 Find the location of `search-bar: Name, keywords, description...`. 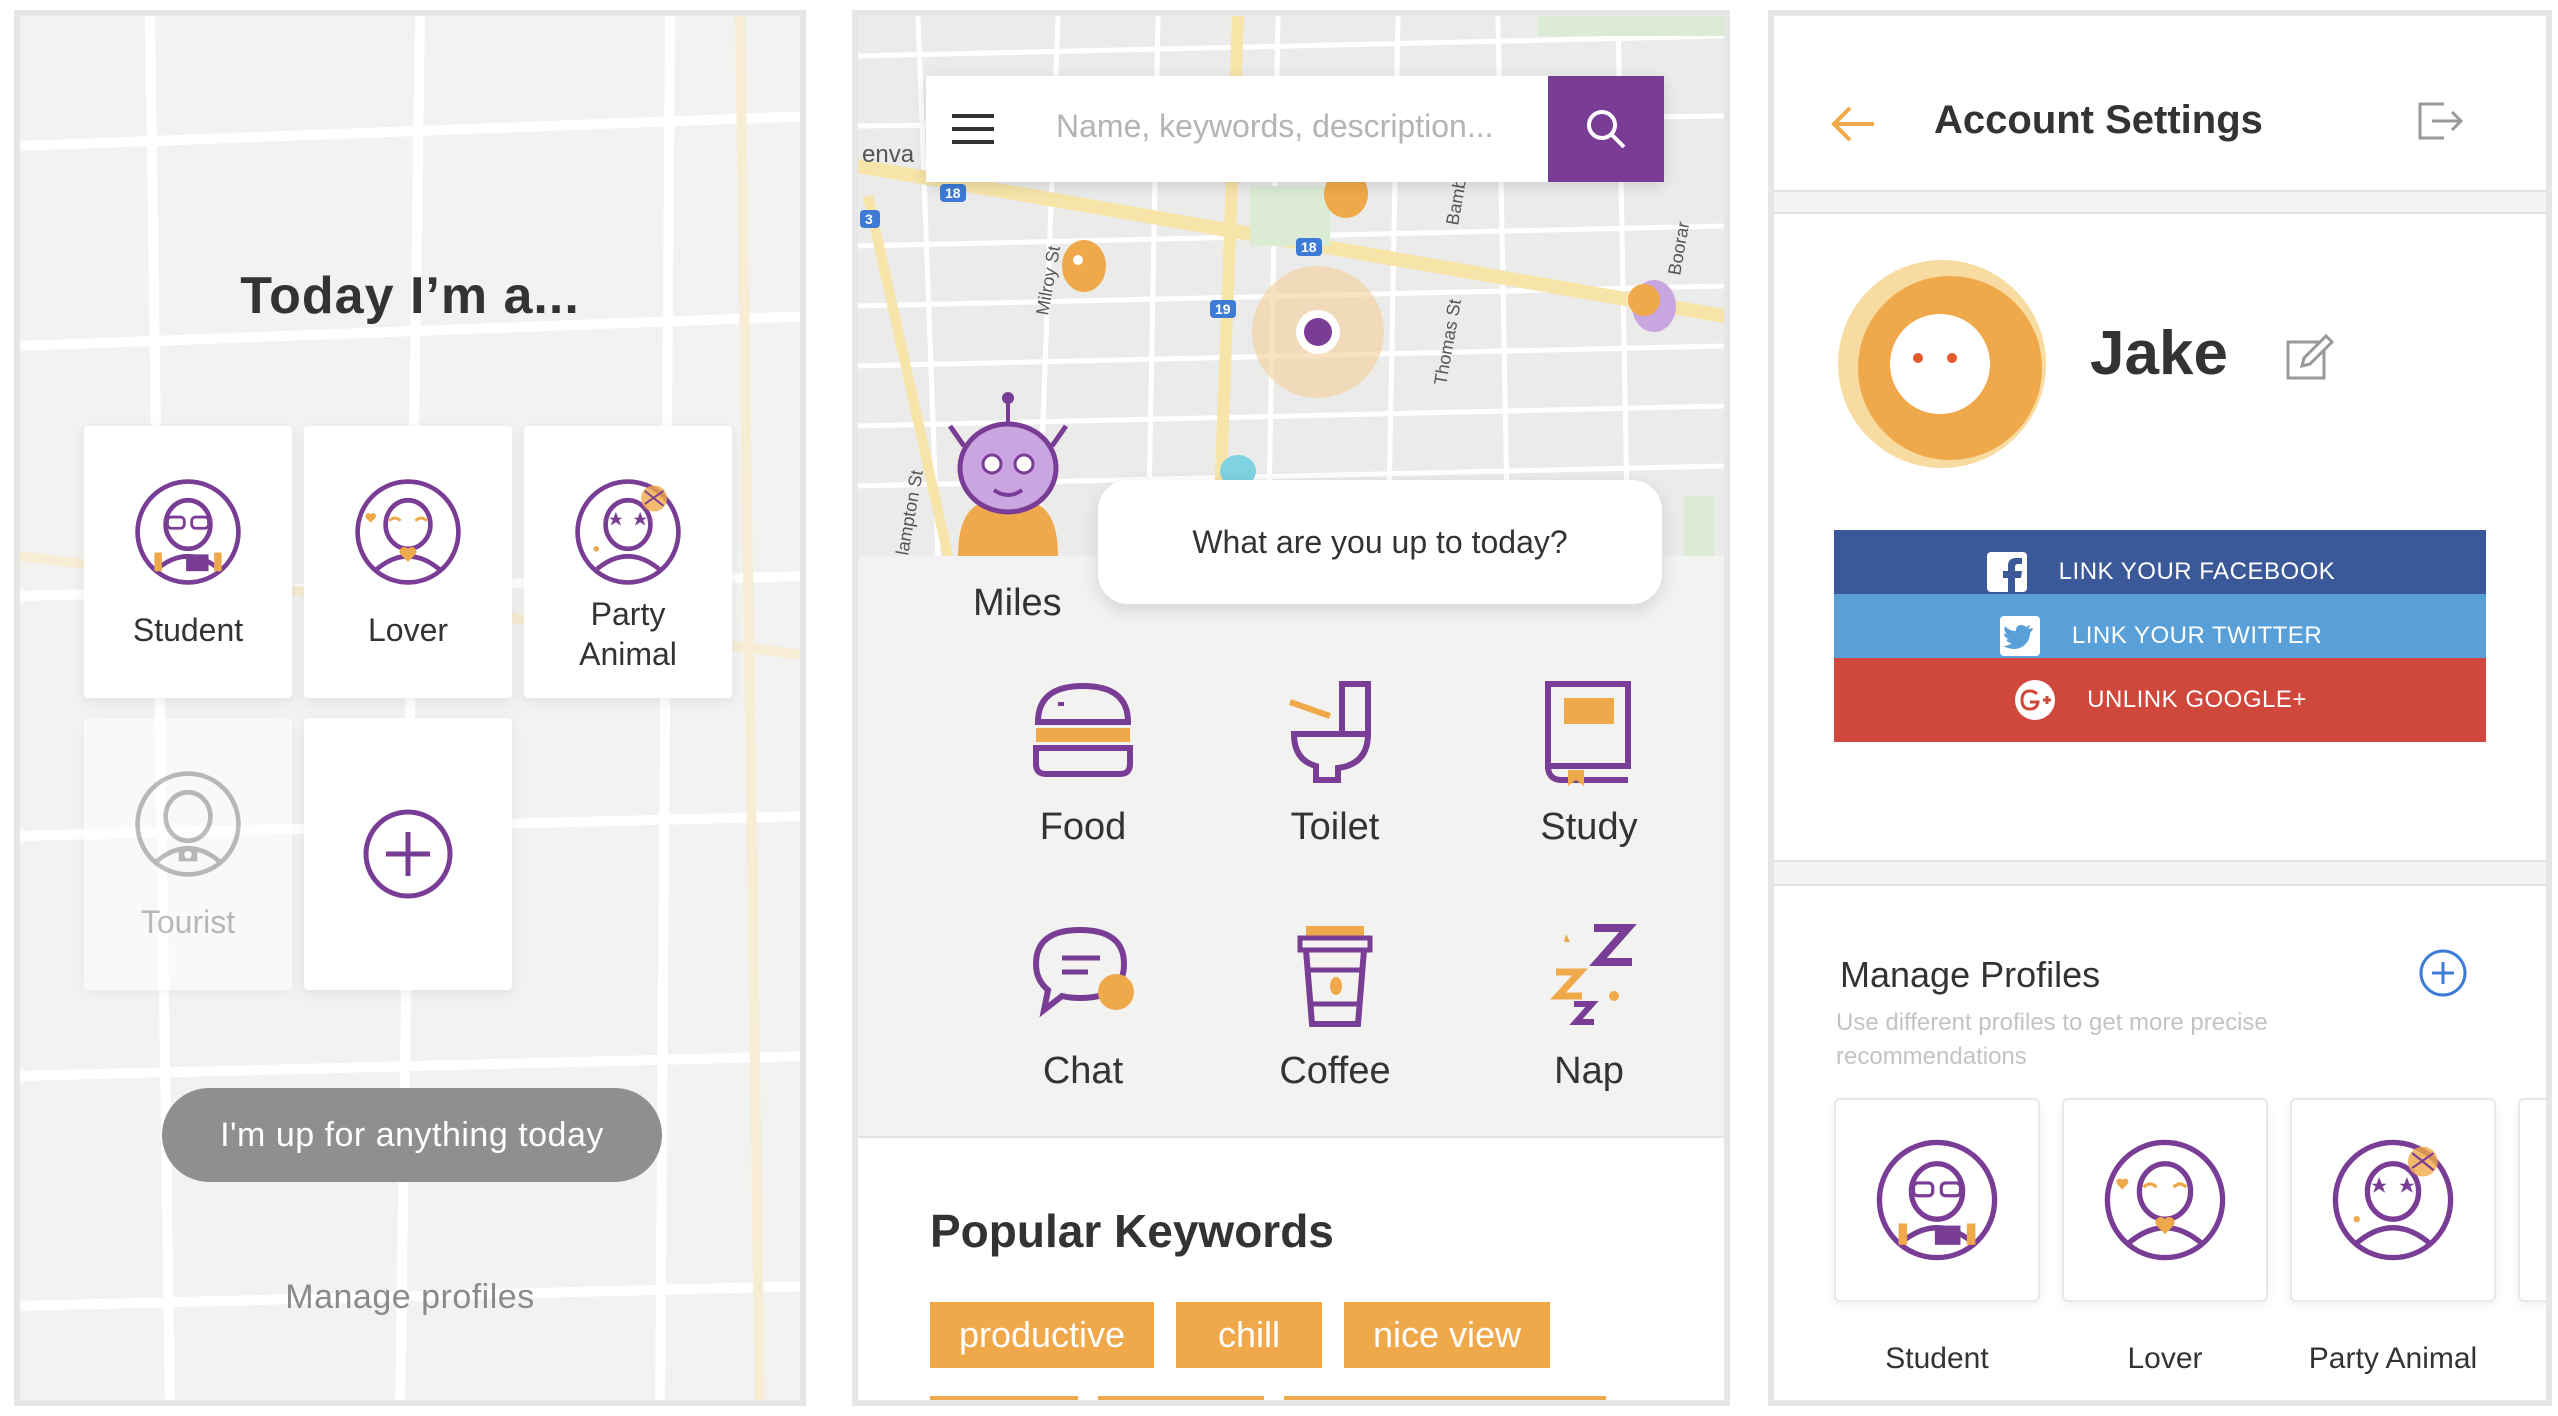

search-bar: Name, keywords, description... is located at coordinates (1295, 129).